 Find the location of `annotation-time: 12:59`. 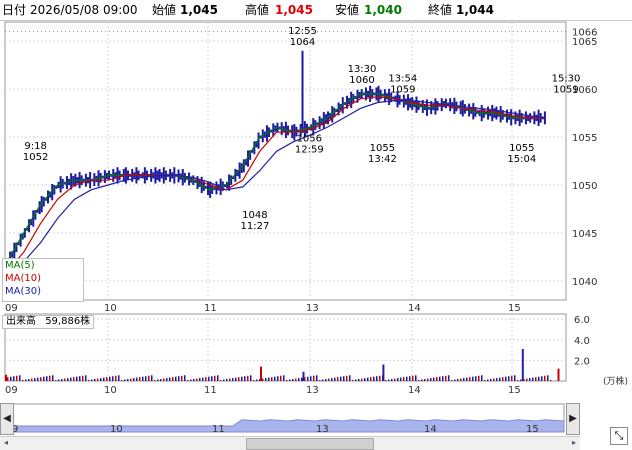

annotation-time: 12:59 is located at coordinates (309, 149).